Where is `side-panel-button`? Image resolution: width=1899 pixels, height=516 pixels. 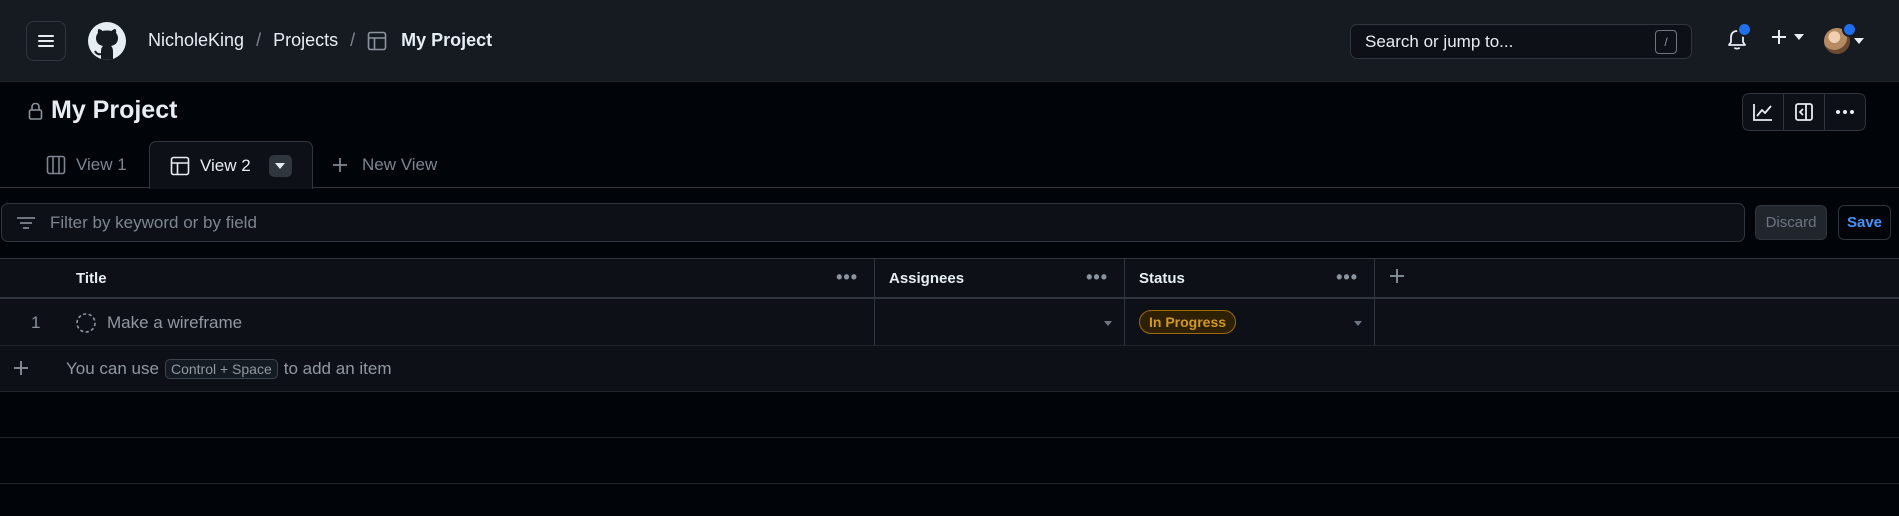 side-panel-button is located at coordinates (1804, 112).